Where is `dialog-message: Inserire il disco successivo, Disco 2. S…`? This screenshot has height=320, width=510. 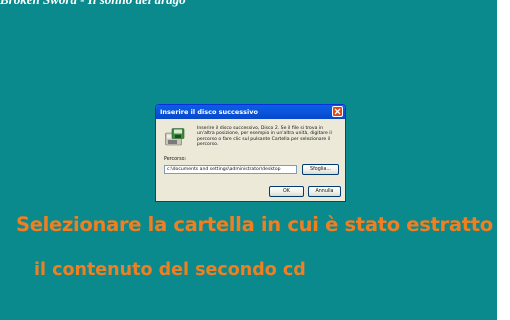
dialog-message: Inserire il disco successivo, Disco 2. S… is located at coordinates (264, 137).